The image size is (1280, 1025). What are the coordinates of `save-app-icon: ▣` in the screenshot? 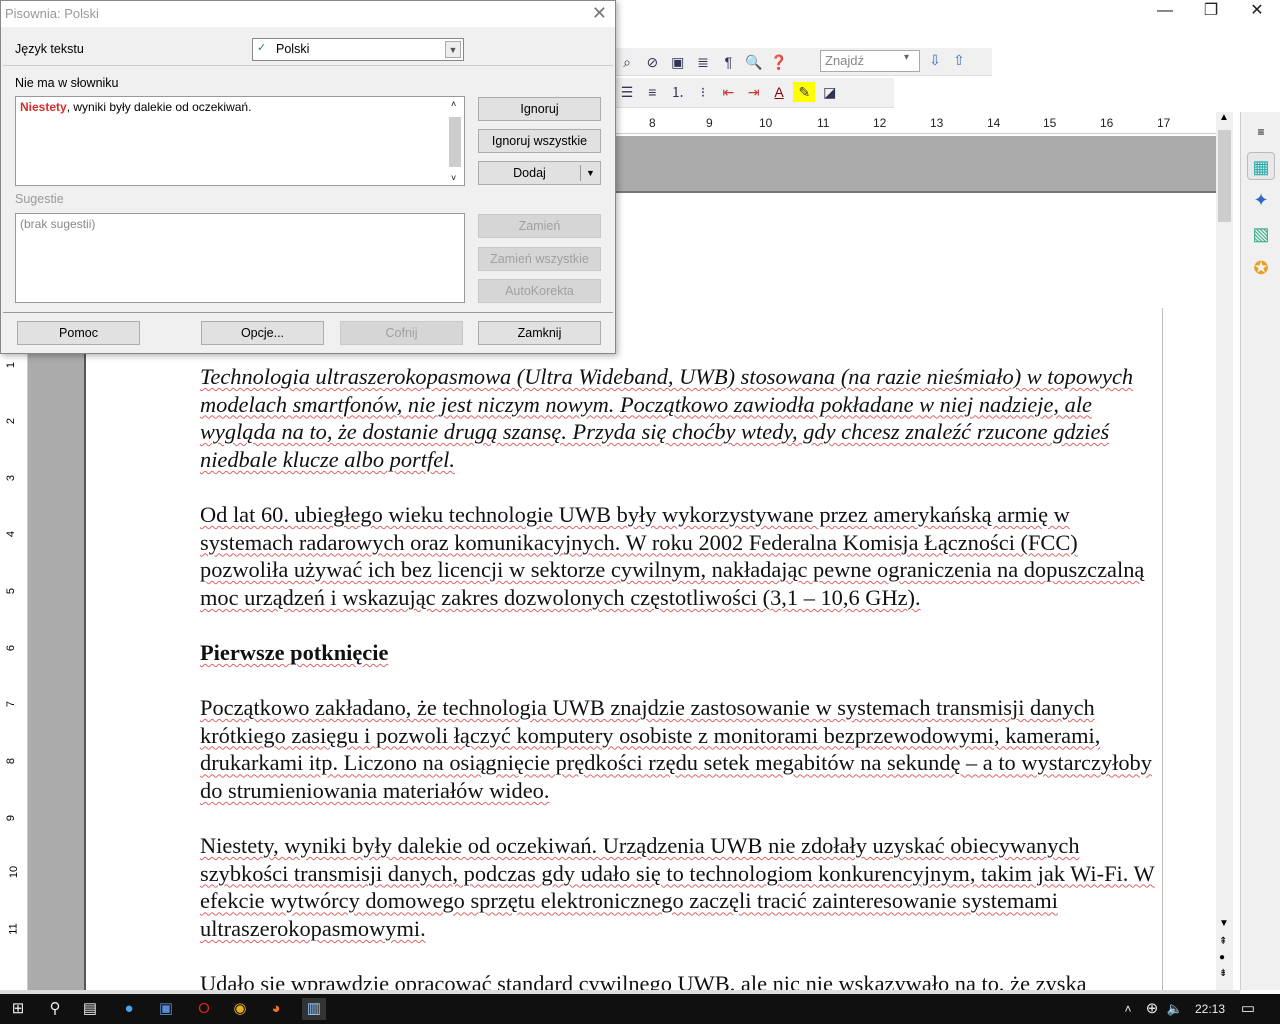 It's located at (166, 1009).